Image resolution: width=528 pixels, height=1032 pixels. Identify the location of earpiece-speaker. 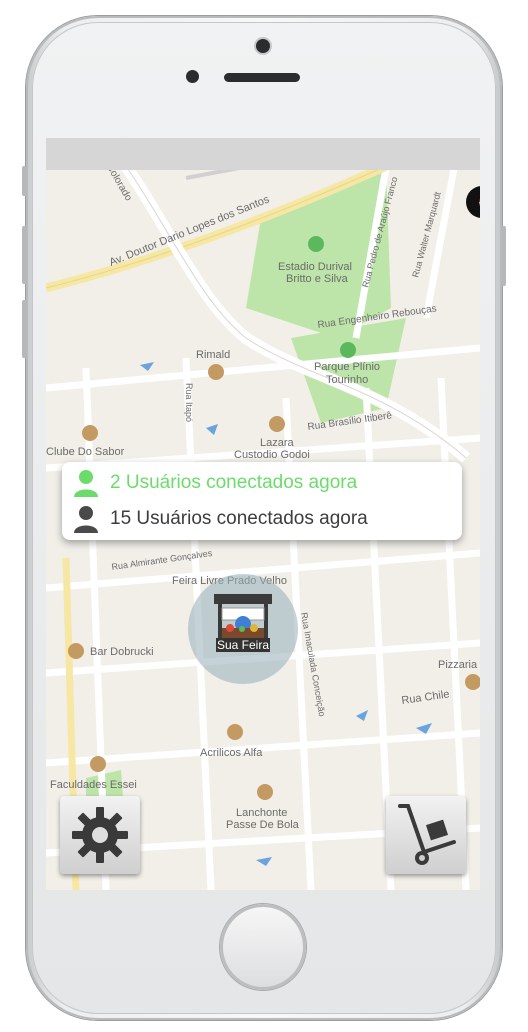
(262, 77).